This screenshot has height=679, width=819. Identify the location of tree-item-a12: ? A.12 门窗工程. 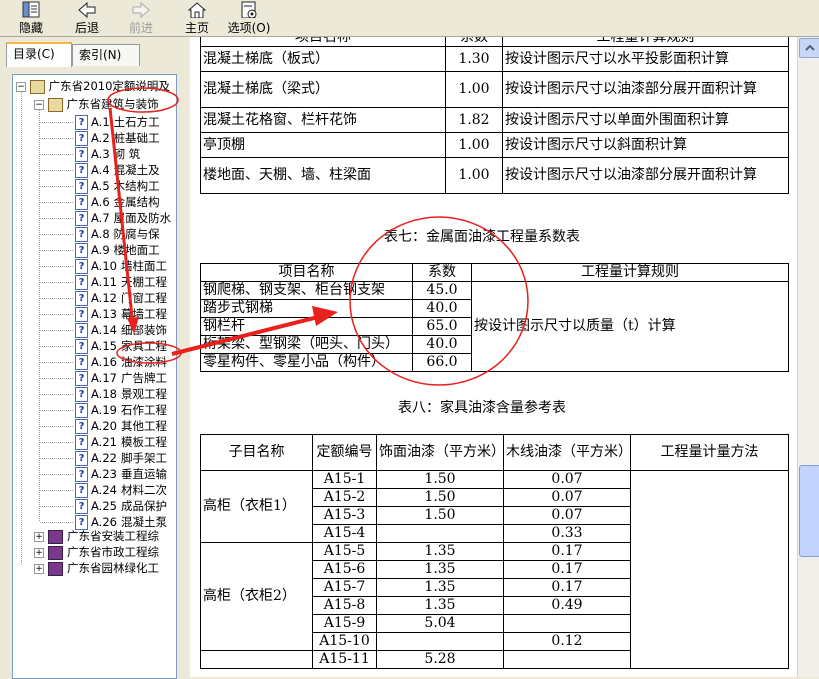
(125, 298).